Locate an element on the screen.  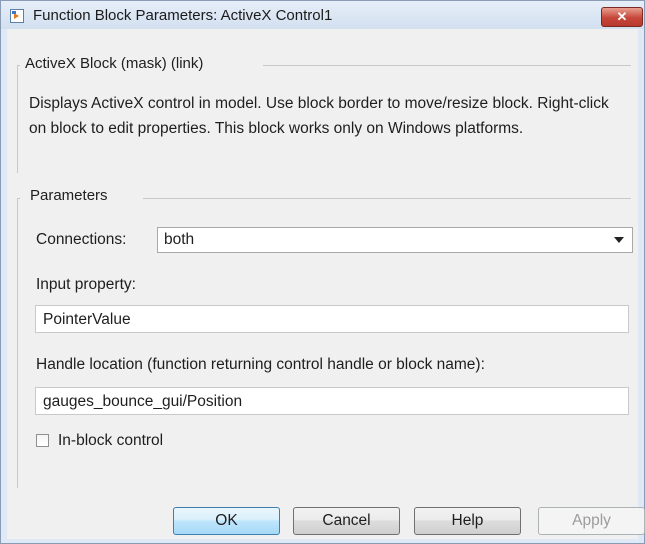
help-button: Help is located at coordinates (467, 521).